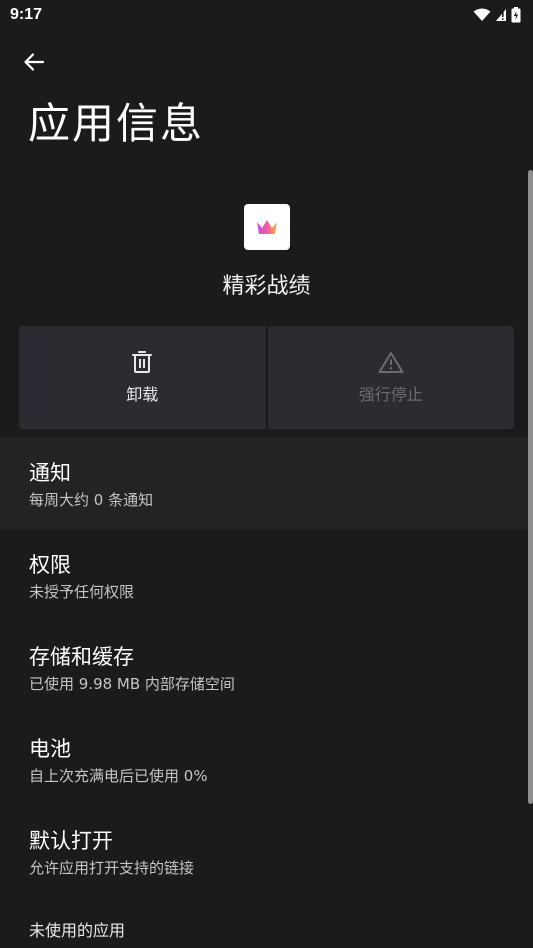 The height and width of the screenshot is (948, 533). What do you see at coordinates (91, 500) in the screenshot?
I see `setting-subtitle: 每周大约 0 条通知` at bounding box center [91, 500].